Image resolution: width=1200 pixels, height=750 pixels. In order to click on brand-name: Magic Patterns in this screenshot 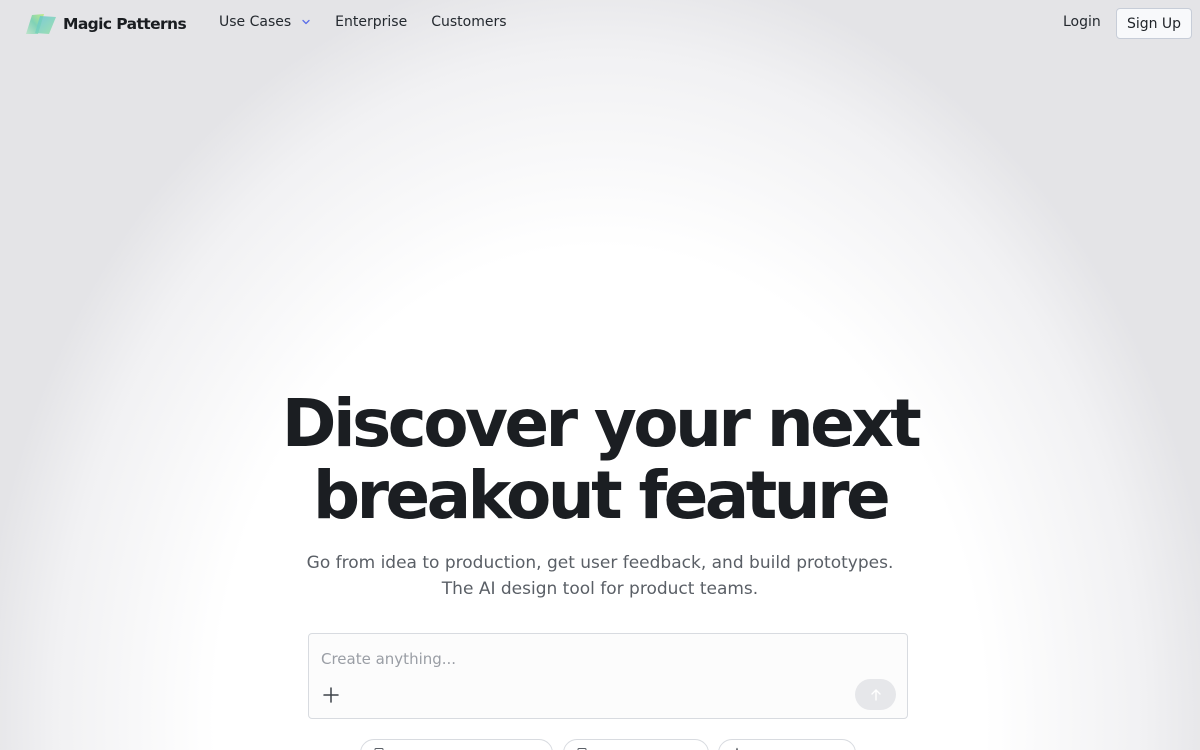, I will do `click(125, 24)`.